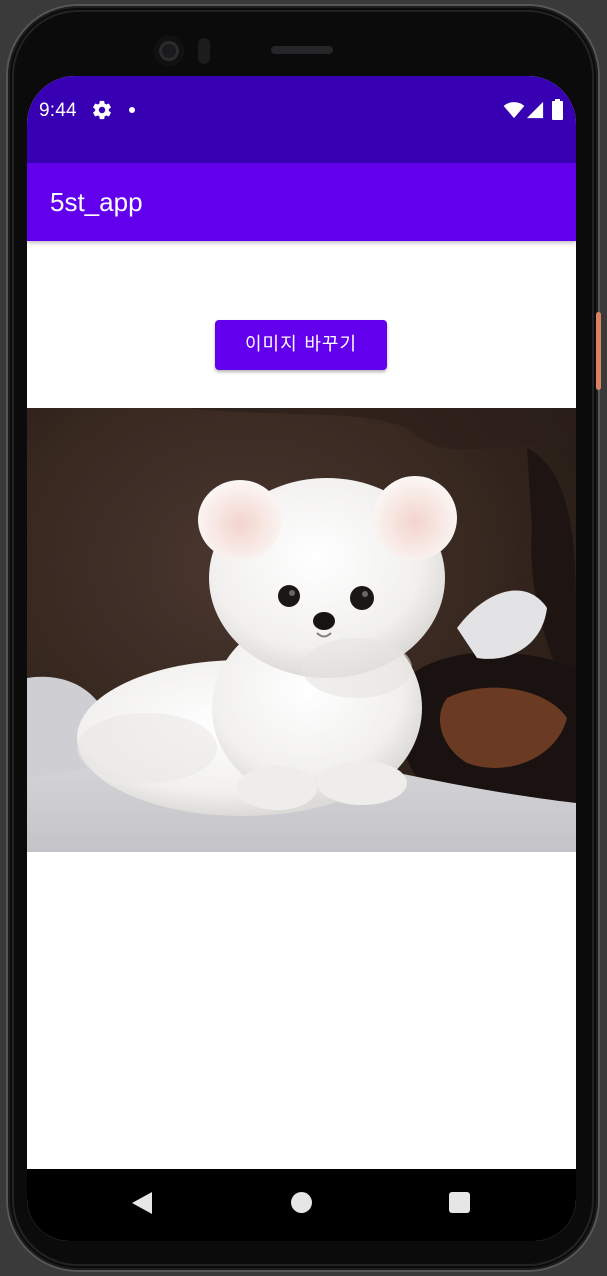 The height and width of the screenshot is (1276, 607). Describe the element at coordinates (204, 51) in the screenshot. I see `proximity-sensor` at that location.